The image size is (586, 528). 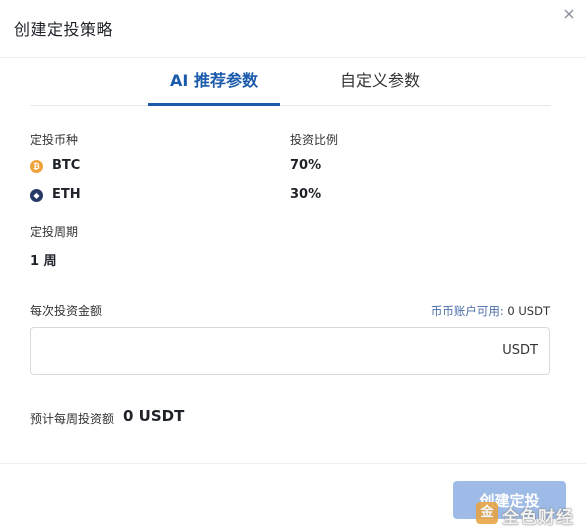 I want to click on tab-ai-recommended: AI 推荐参数, so click(x=214, y=82).